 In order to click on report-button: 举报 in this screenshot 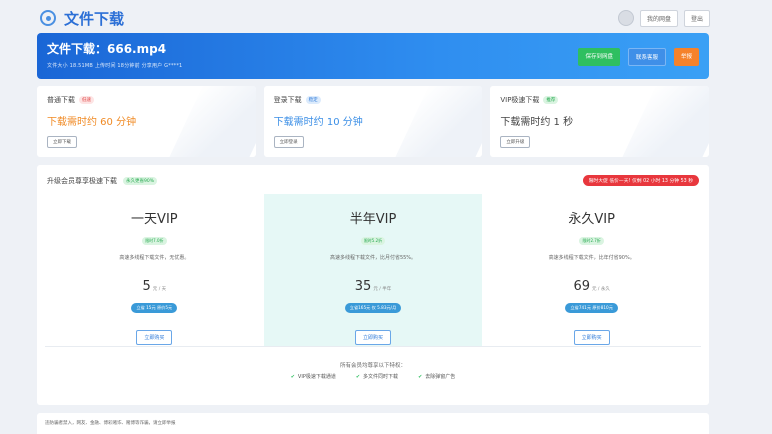, I will do `click(686, 57)`.